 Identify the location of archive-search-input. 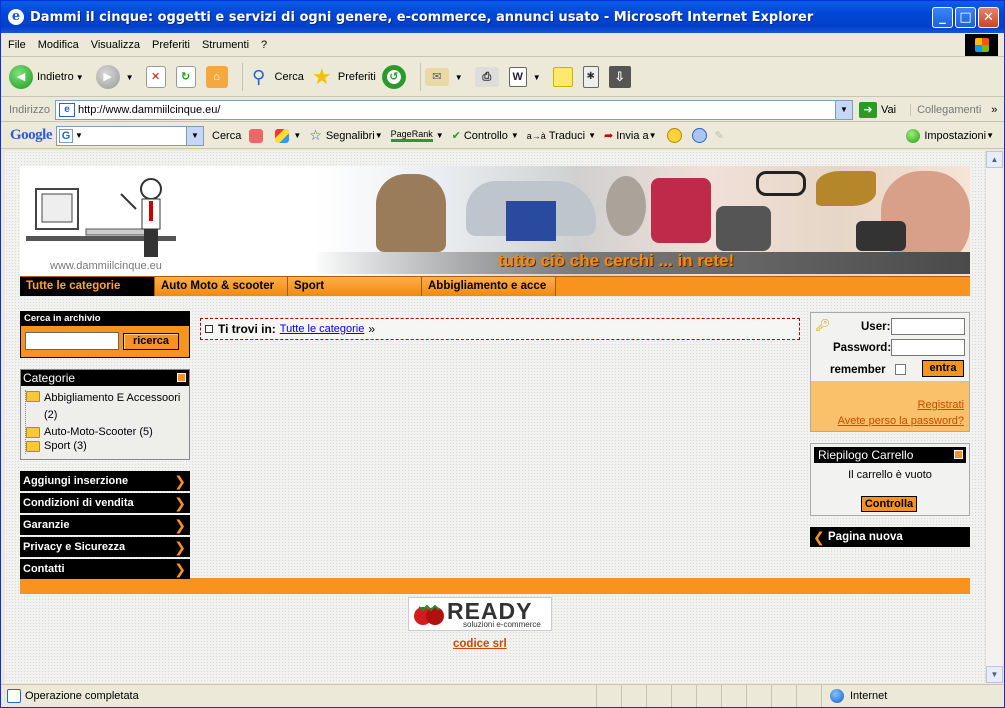
(72, 341).